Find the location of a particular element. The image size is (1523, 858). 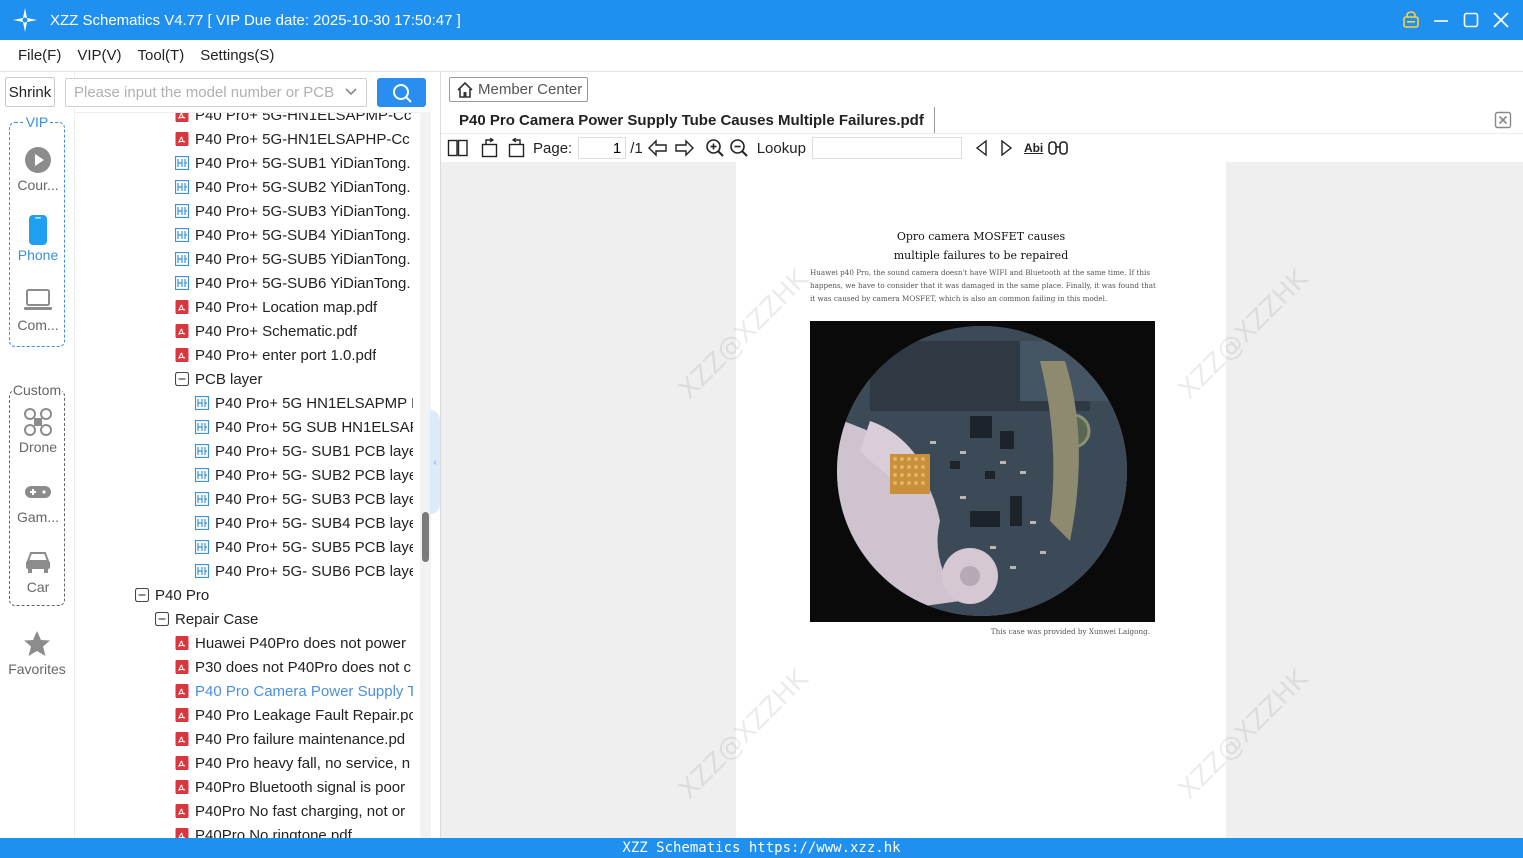

tree-file-item: P40 Pro+ Schematic.pdf is located at coordinates (294, 331).